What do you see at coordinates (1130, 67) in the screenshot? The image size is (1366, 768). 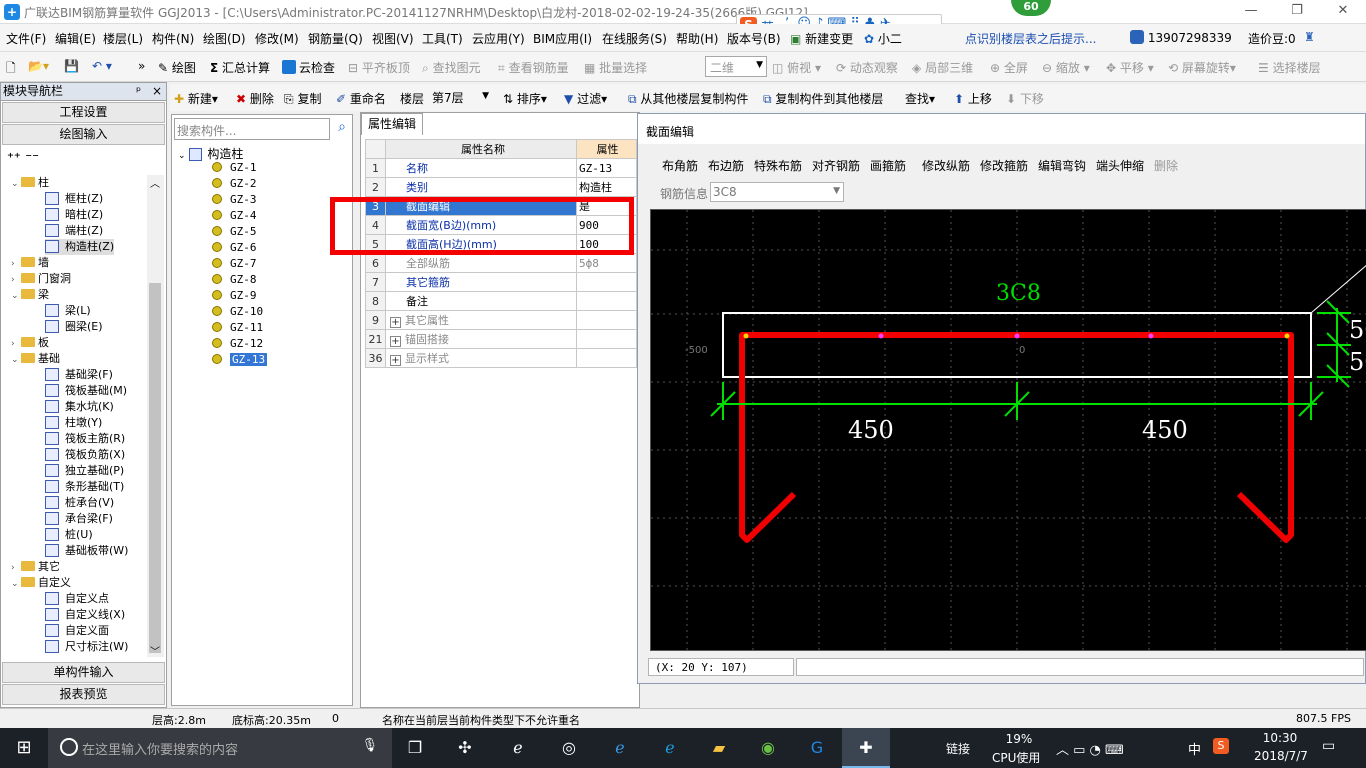 I see `pan-button: ✥ 平移 ▾` at bounding box center [1130, 67].